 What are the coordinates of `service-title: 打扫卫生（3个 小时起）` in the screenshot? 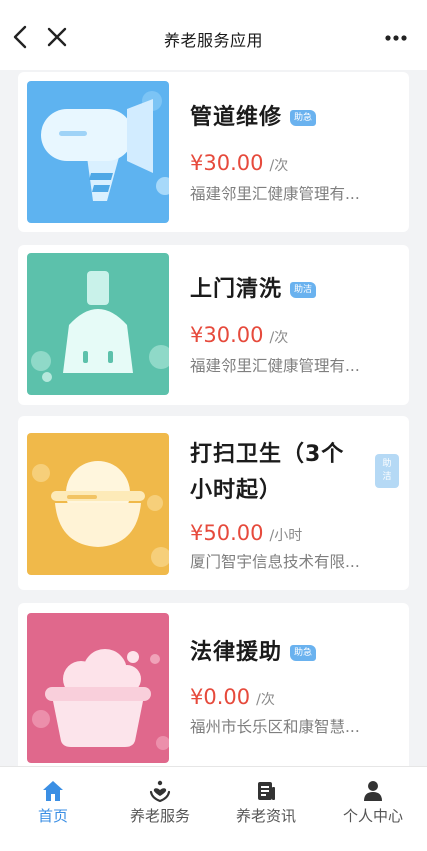 It's located at (267, 472).